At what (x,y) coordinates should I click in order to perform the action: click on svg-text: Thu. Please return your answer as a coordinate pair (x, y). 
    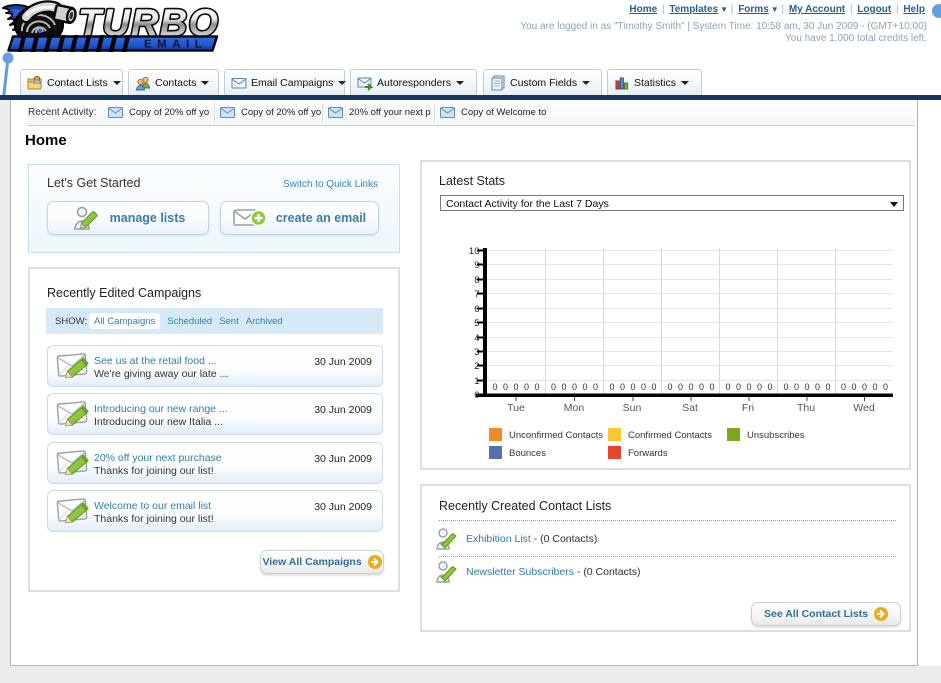
    Looking at the image, I should click on (806, 408).